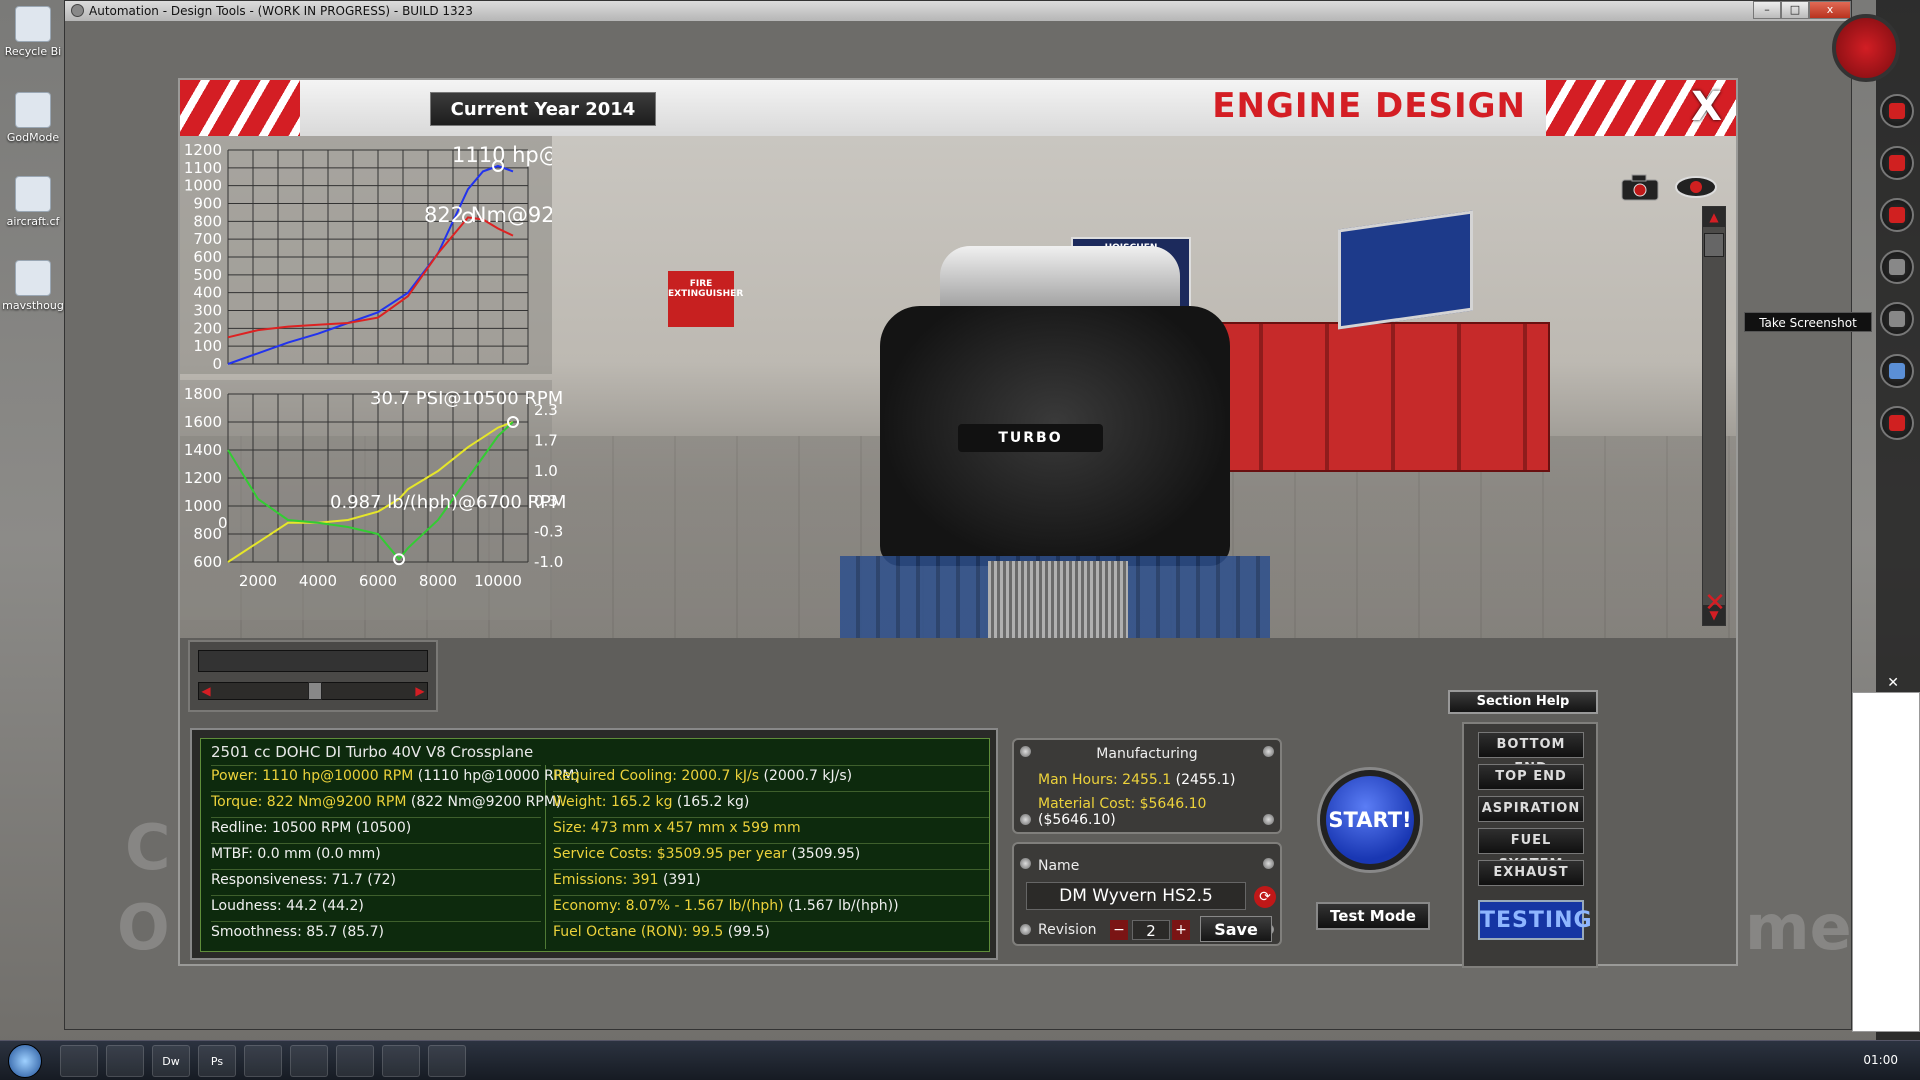 Image resolution: width=1920 pixels, height=1080 pixels. What do you see at coordinates (1897, 267) in the screenshot?
I see `screen-icon` at bounding box center [1897, 267].